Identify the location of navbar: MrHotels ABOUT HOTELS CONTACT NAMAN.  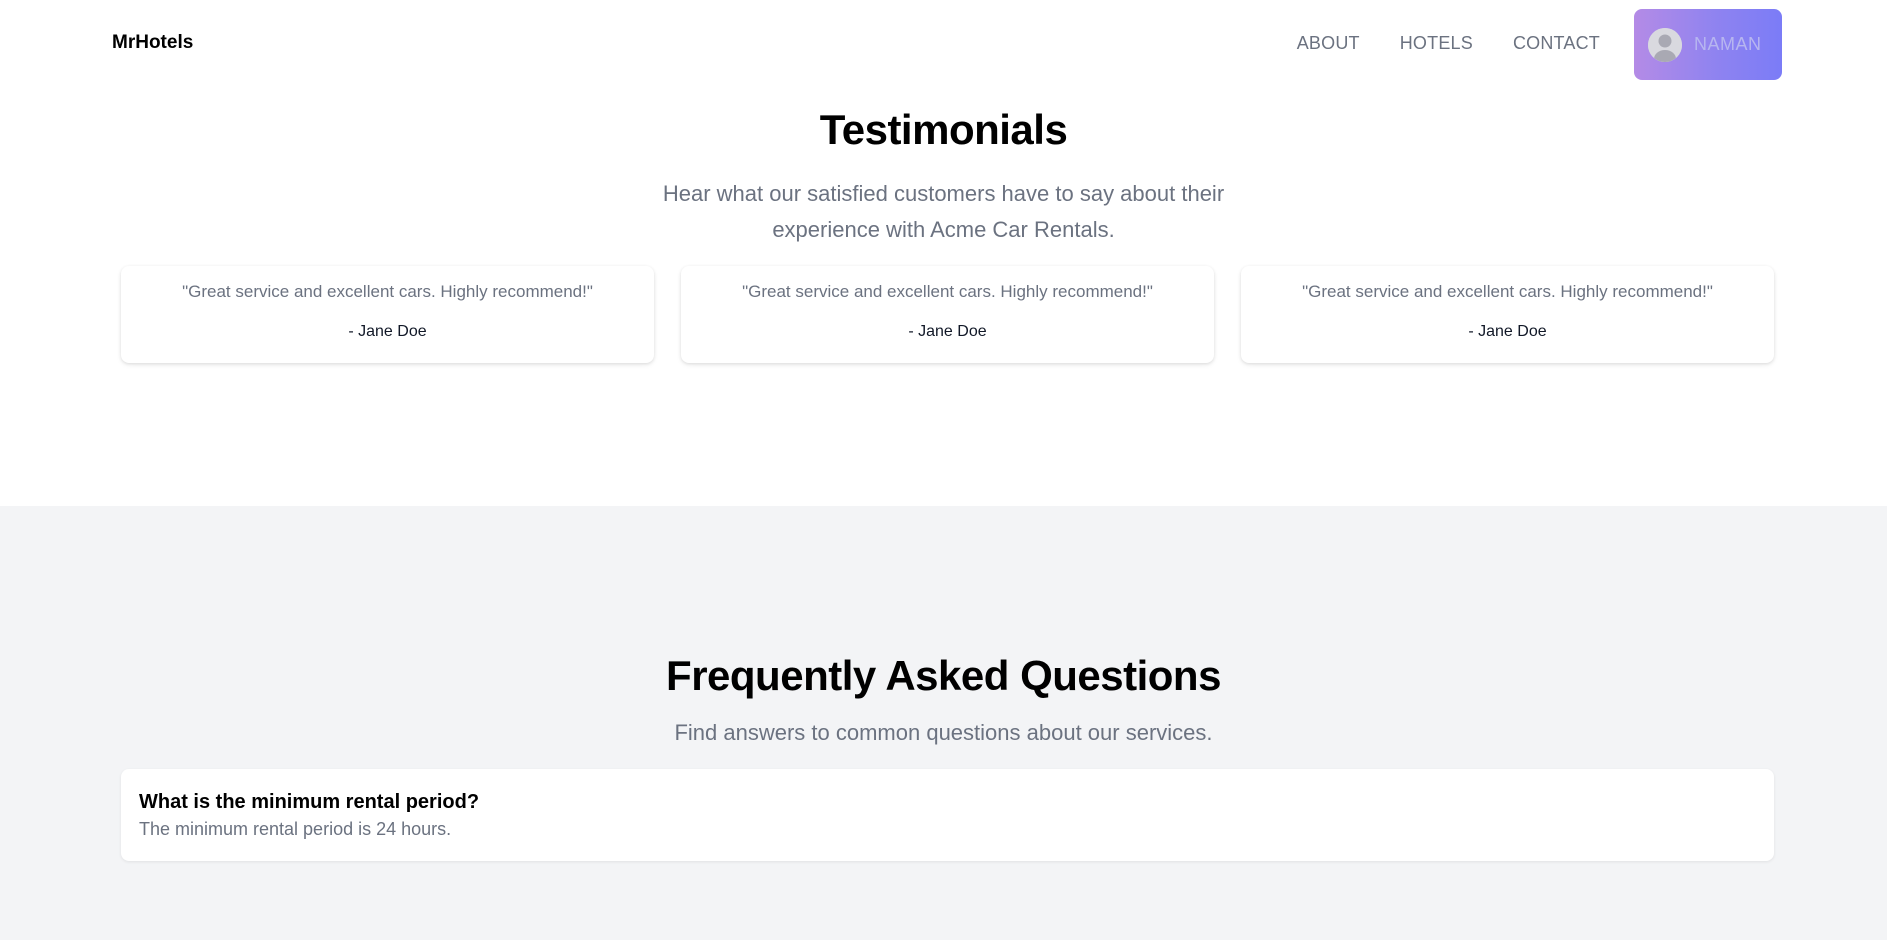
(943, 44).